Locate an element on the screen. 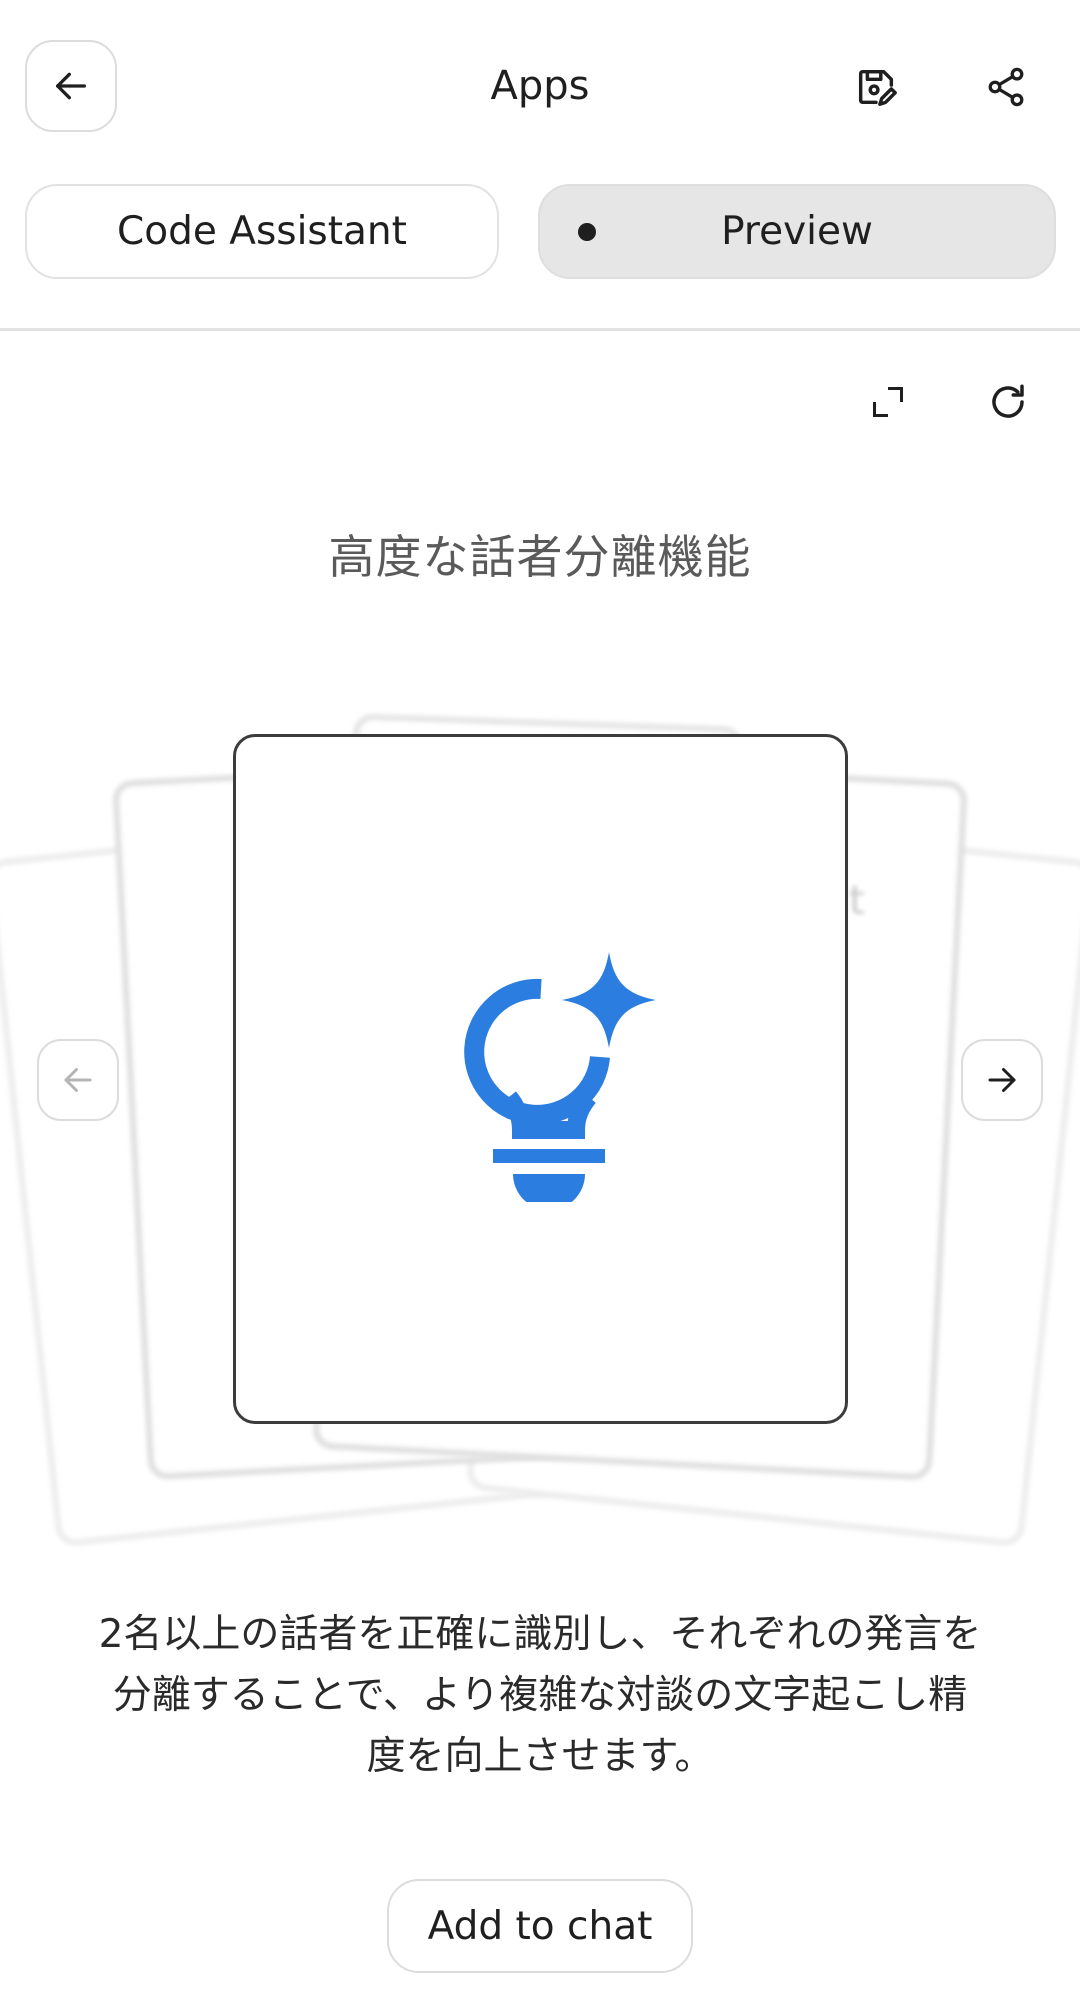 Image resolution: width=1080 pixels, height=1995 pixels. arrow-left-icon is located at coordinates (78, 1080).